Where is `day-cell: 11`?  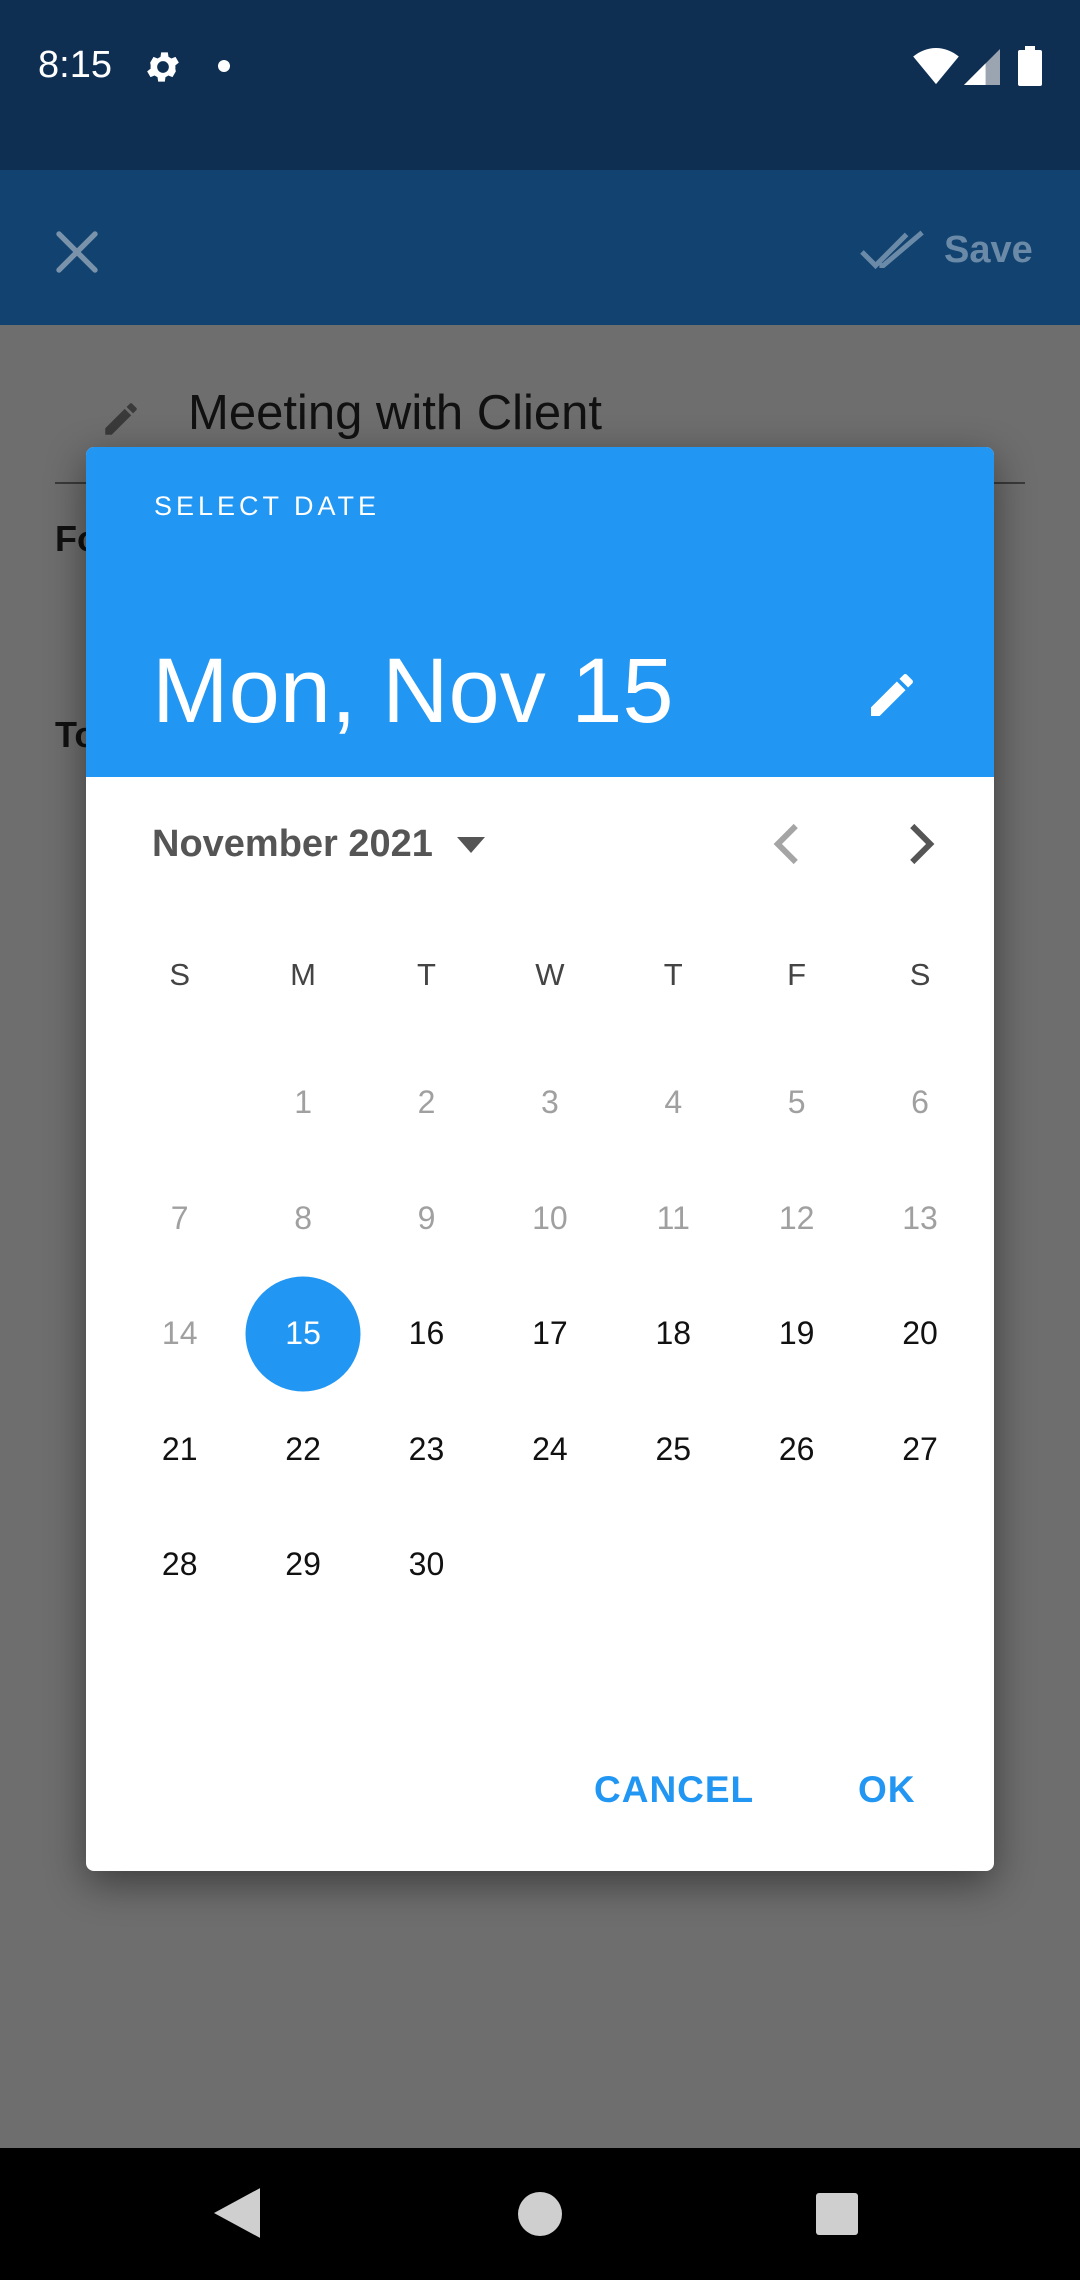
day-cell: 11 is located at coordinates (673, 1217).